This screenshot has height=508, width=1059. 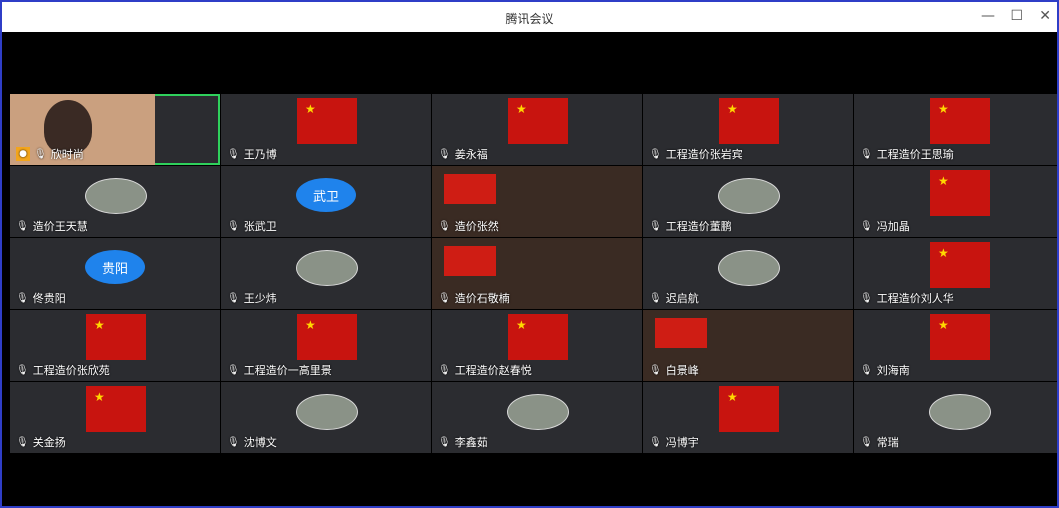 I want to click on video-tile: 🎙工程造价王思瑜, so click(x=955, y=129).